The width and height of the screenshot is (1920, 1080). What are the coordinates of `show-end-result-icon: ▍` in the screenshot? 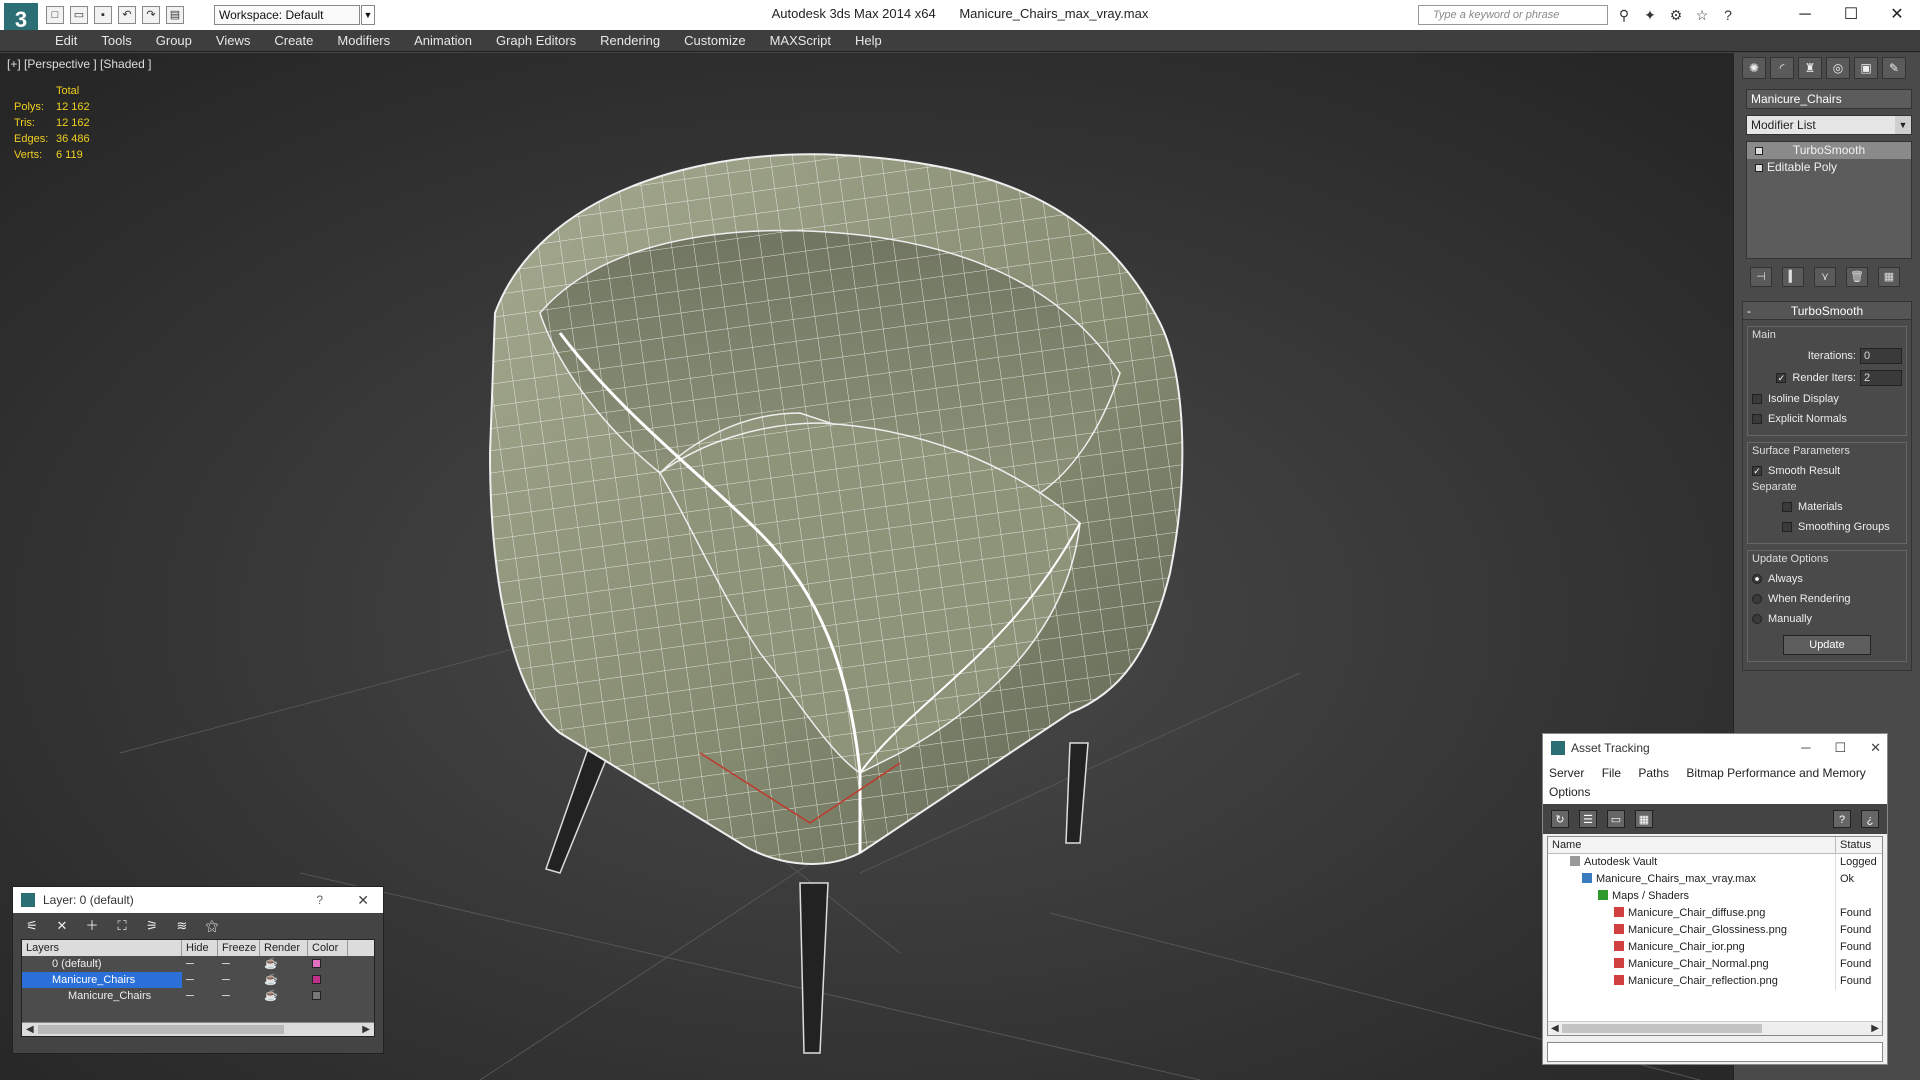 It's located at (1793, 277).